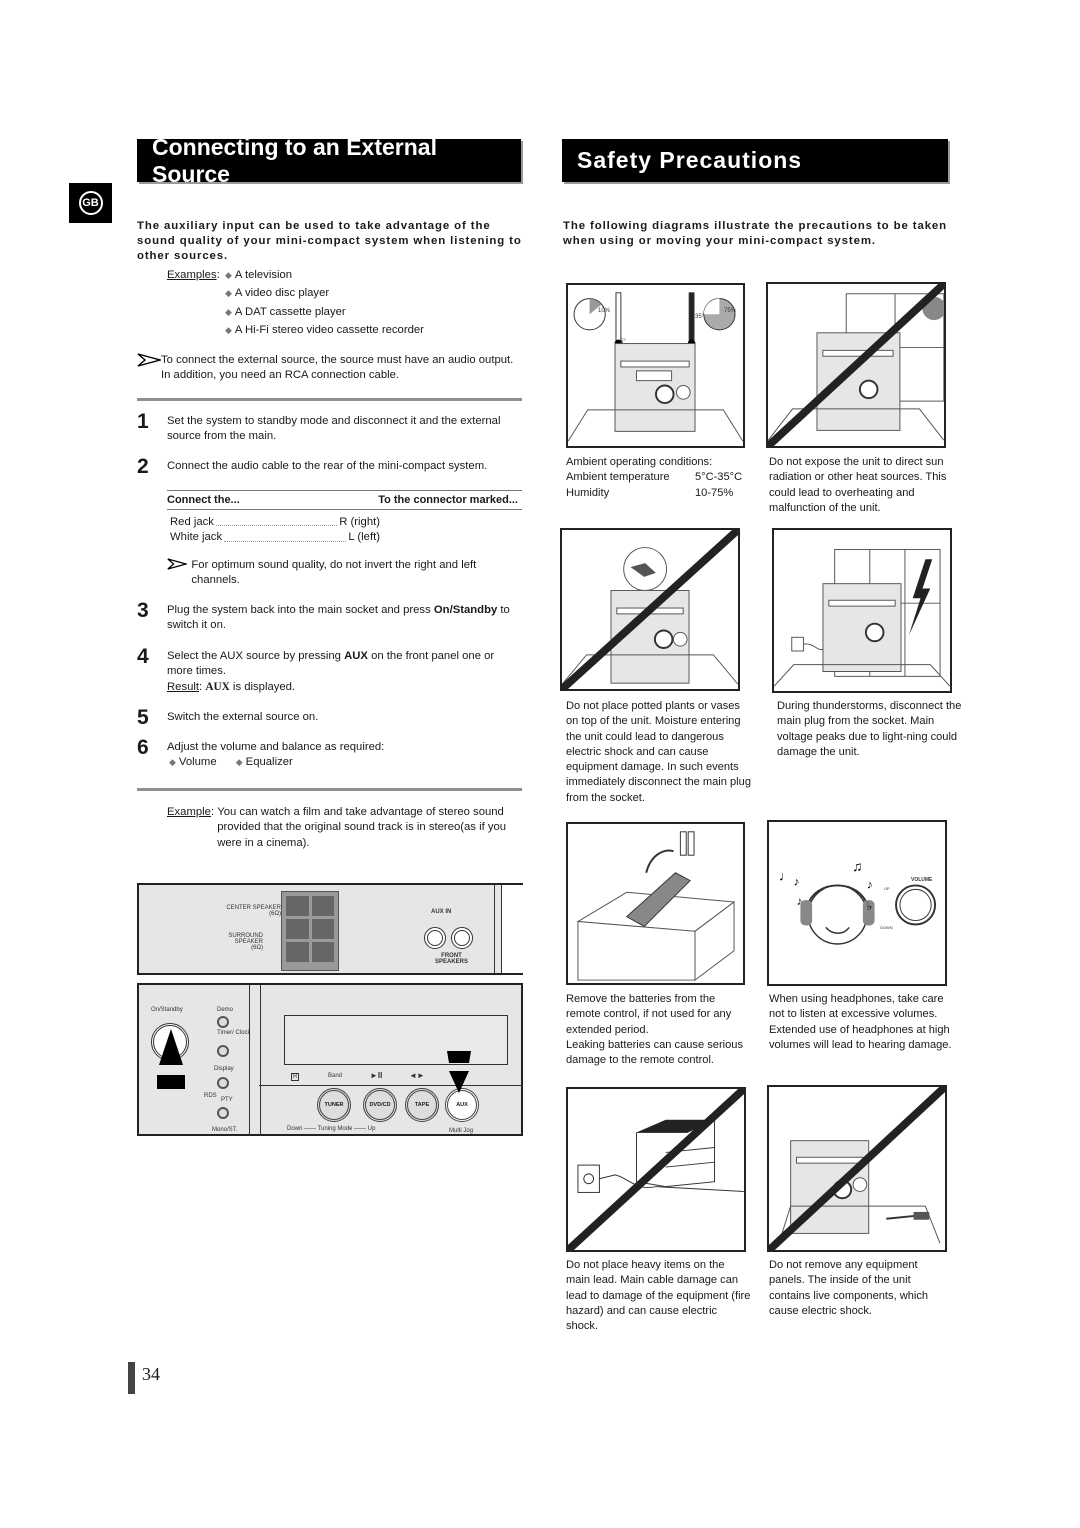  I want to click on illustration-remove-batteries, so click(655, 903).